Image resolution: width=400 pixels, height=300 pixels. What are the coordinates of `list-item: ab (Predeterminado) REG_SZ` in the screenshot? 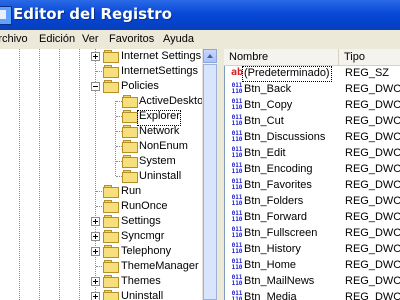 It's located at (312, 73).